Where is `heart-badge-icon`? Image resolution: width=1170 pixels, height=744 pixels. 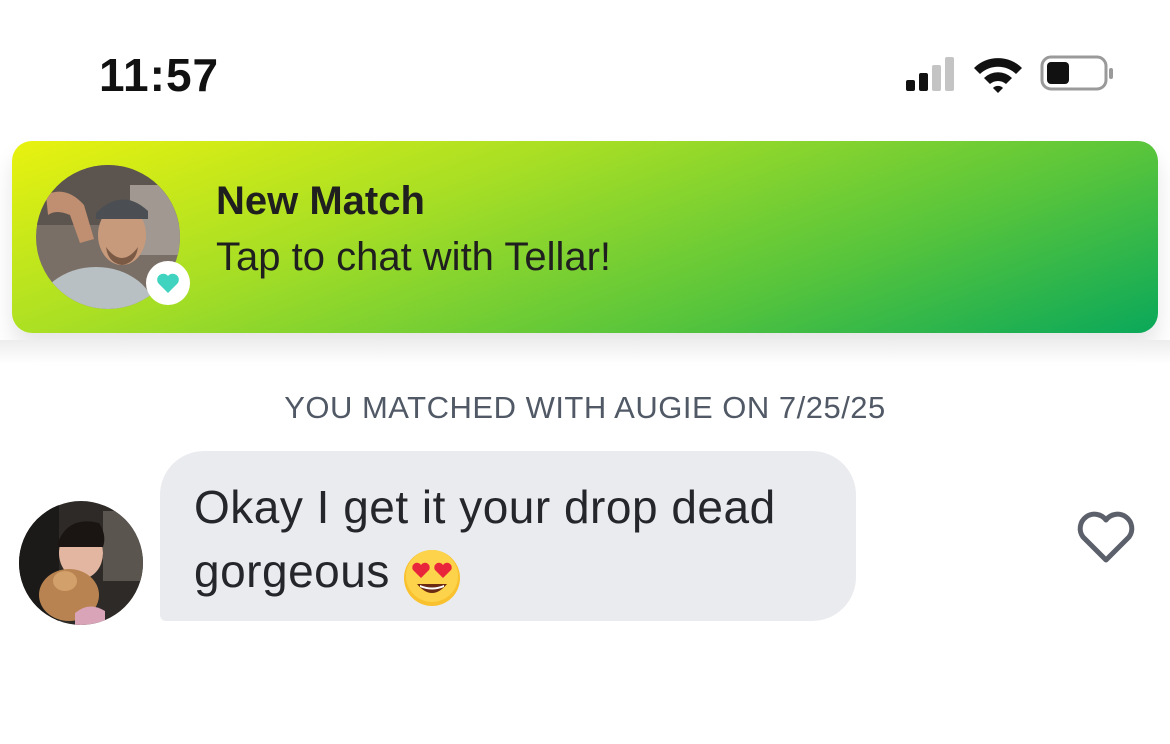
heart-badge-icon is located at coordinates (168, 283).